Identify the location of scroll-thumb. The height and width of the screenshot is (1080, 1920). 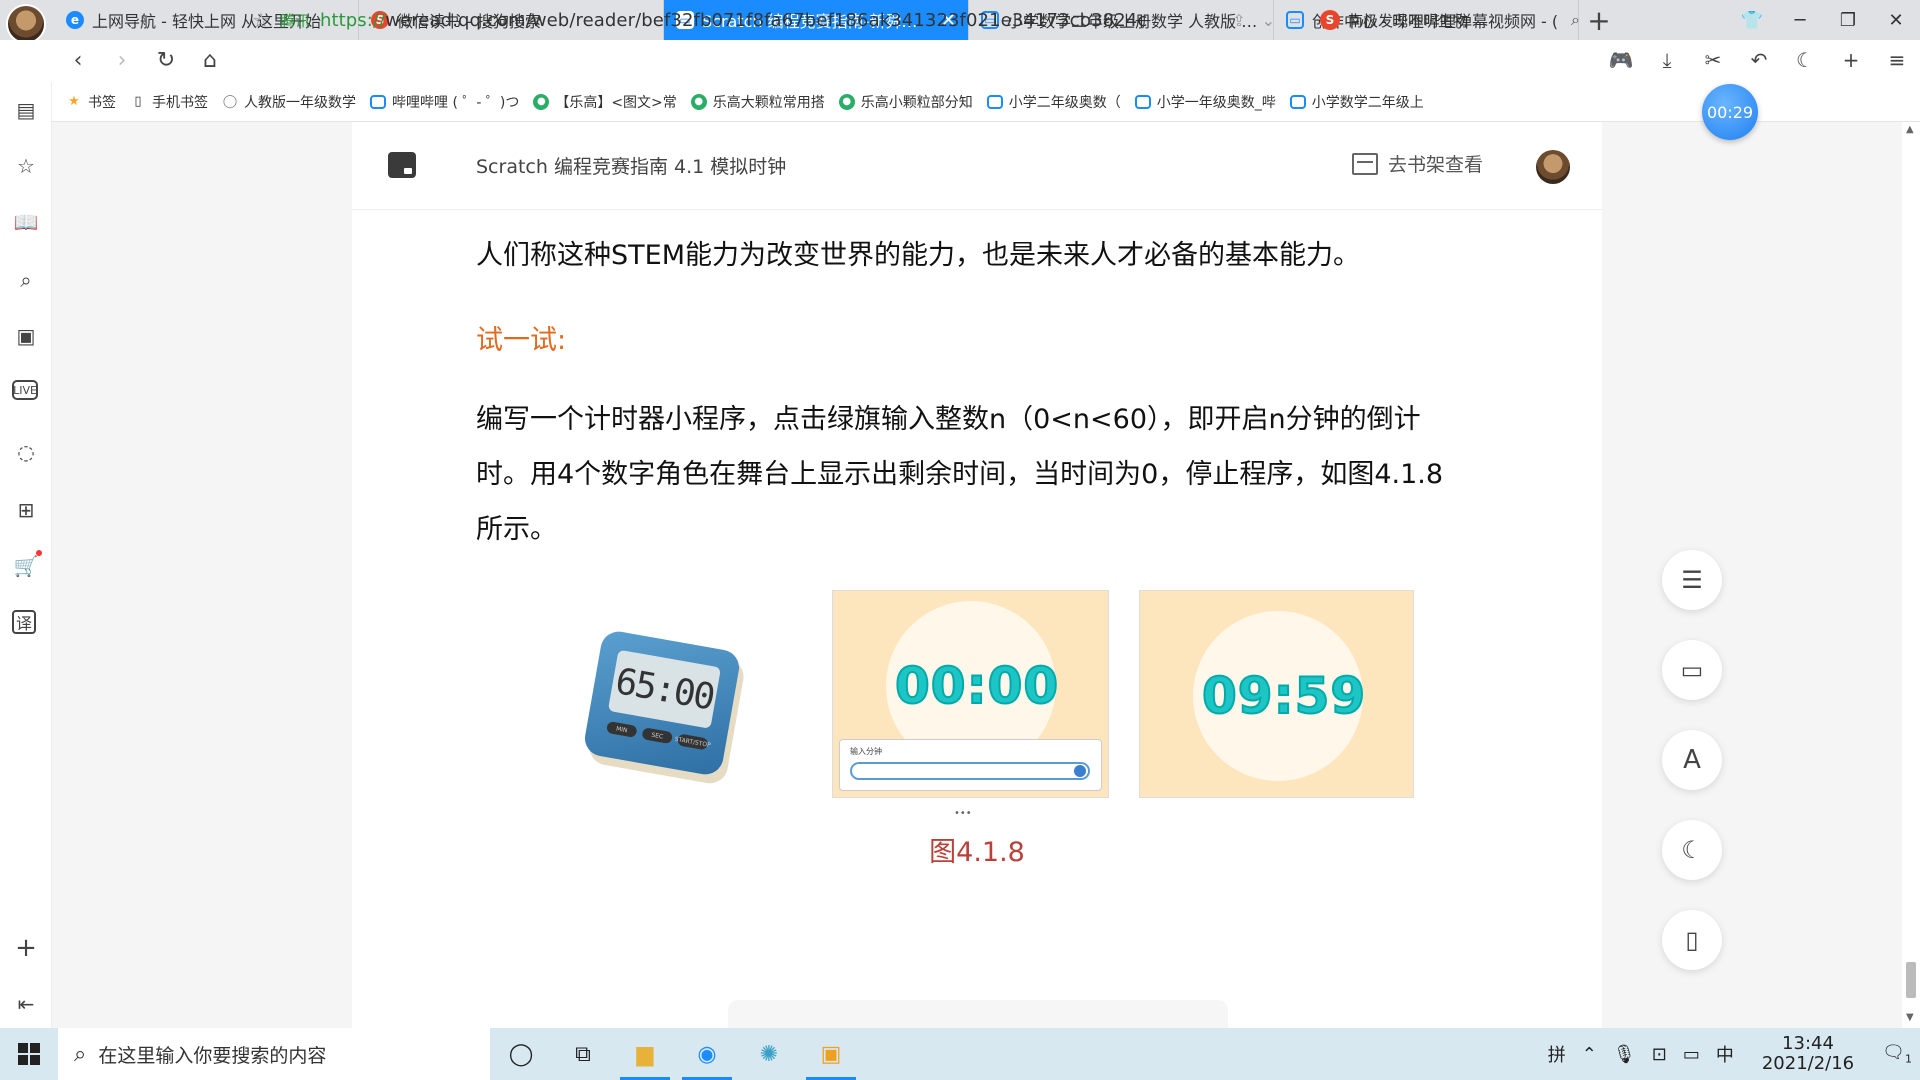
(1911, 980).